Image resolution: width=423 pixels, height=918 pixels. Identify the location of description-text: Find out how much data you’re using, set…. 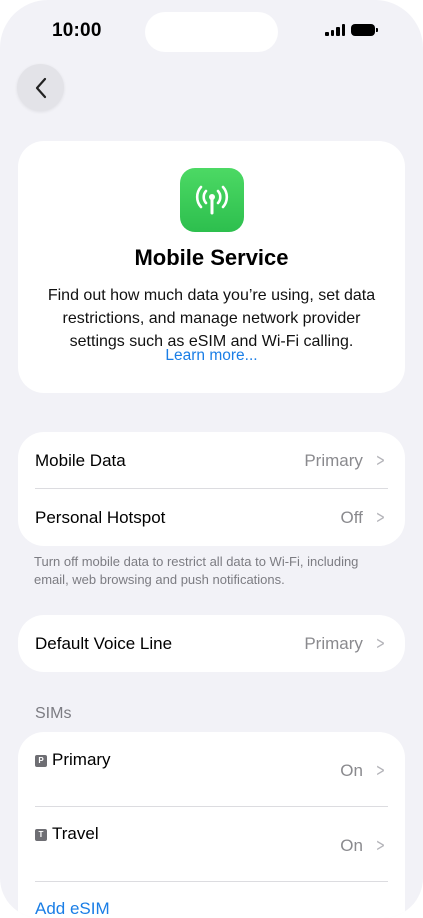
(211, 318).